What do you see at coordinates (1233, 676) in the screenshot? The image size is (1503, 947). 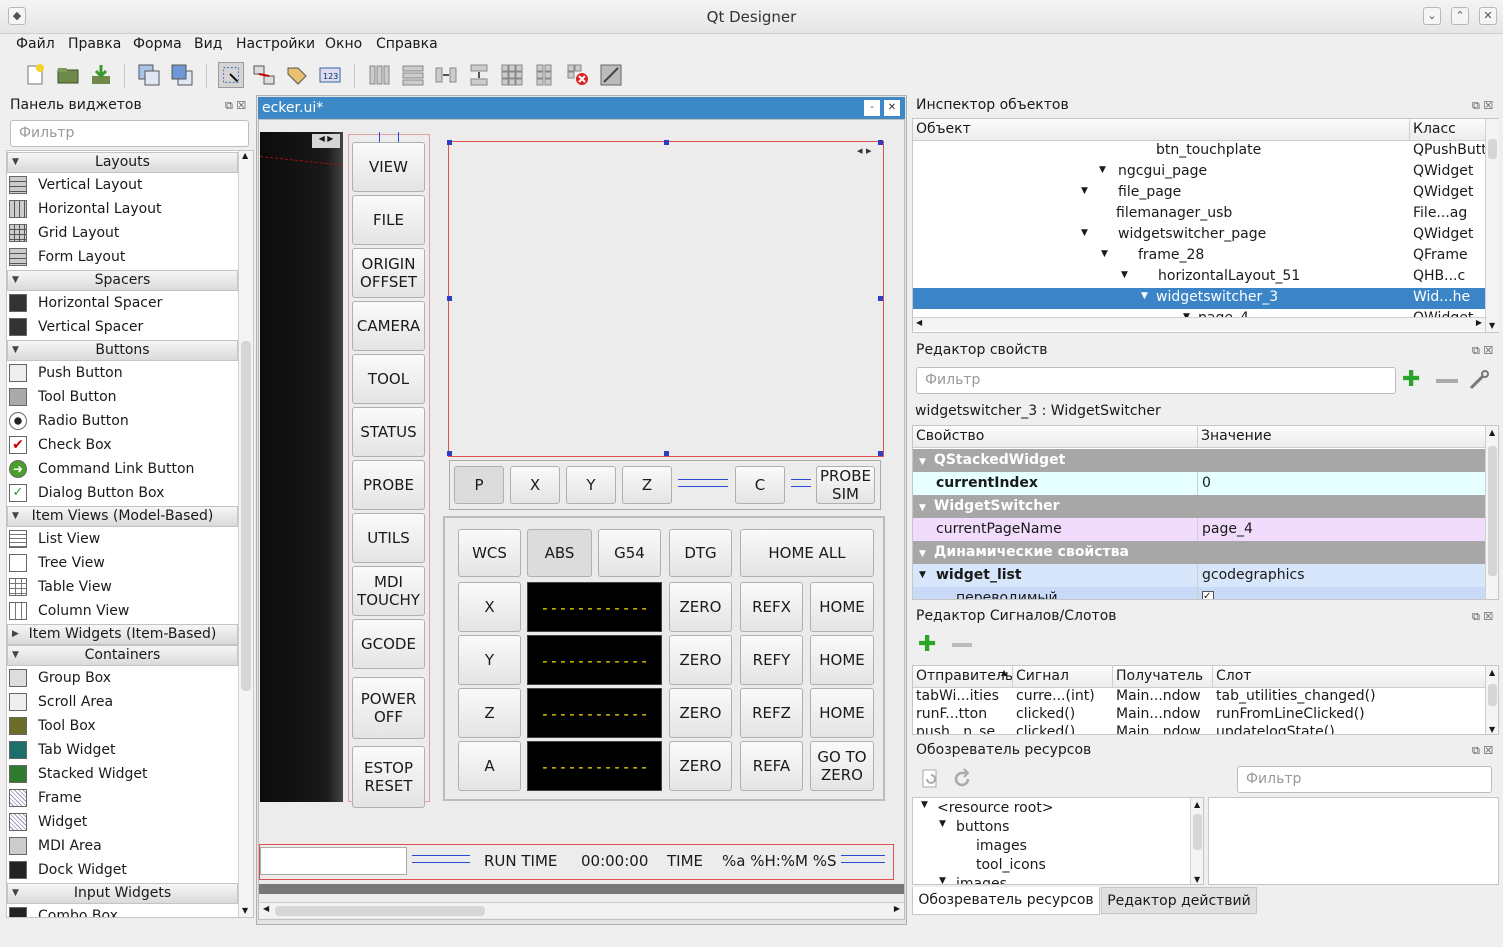 I see `col-slot: Слот` at bounding box center [1233, 676].